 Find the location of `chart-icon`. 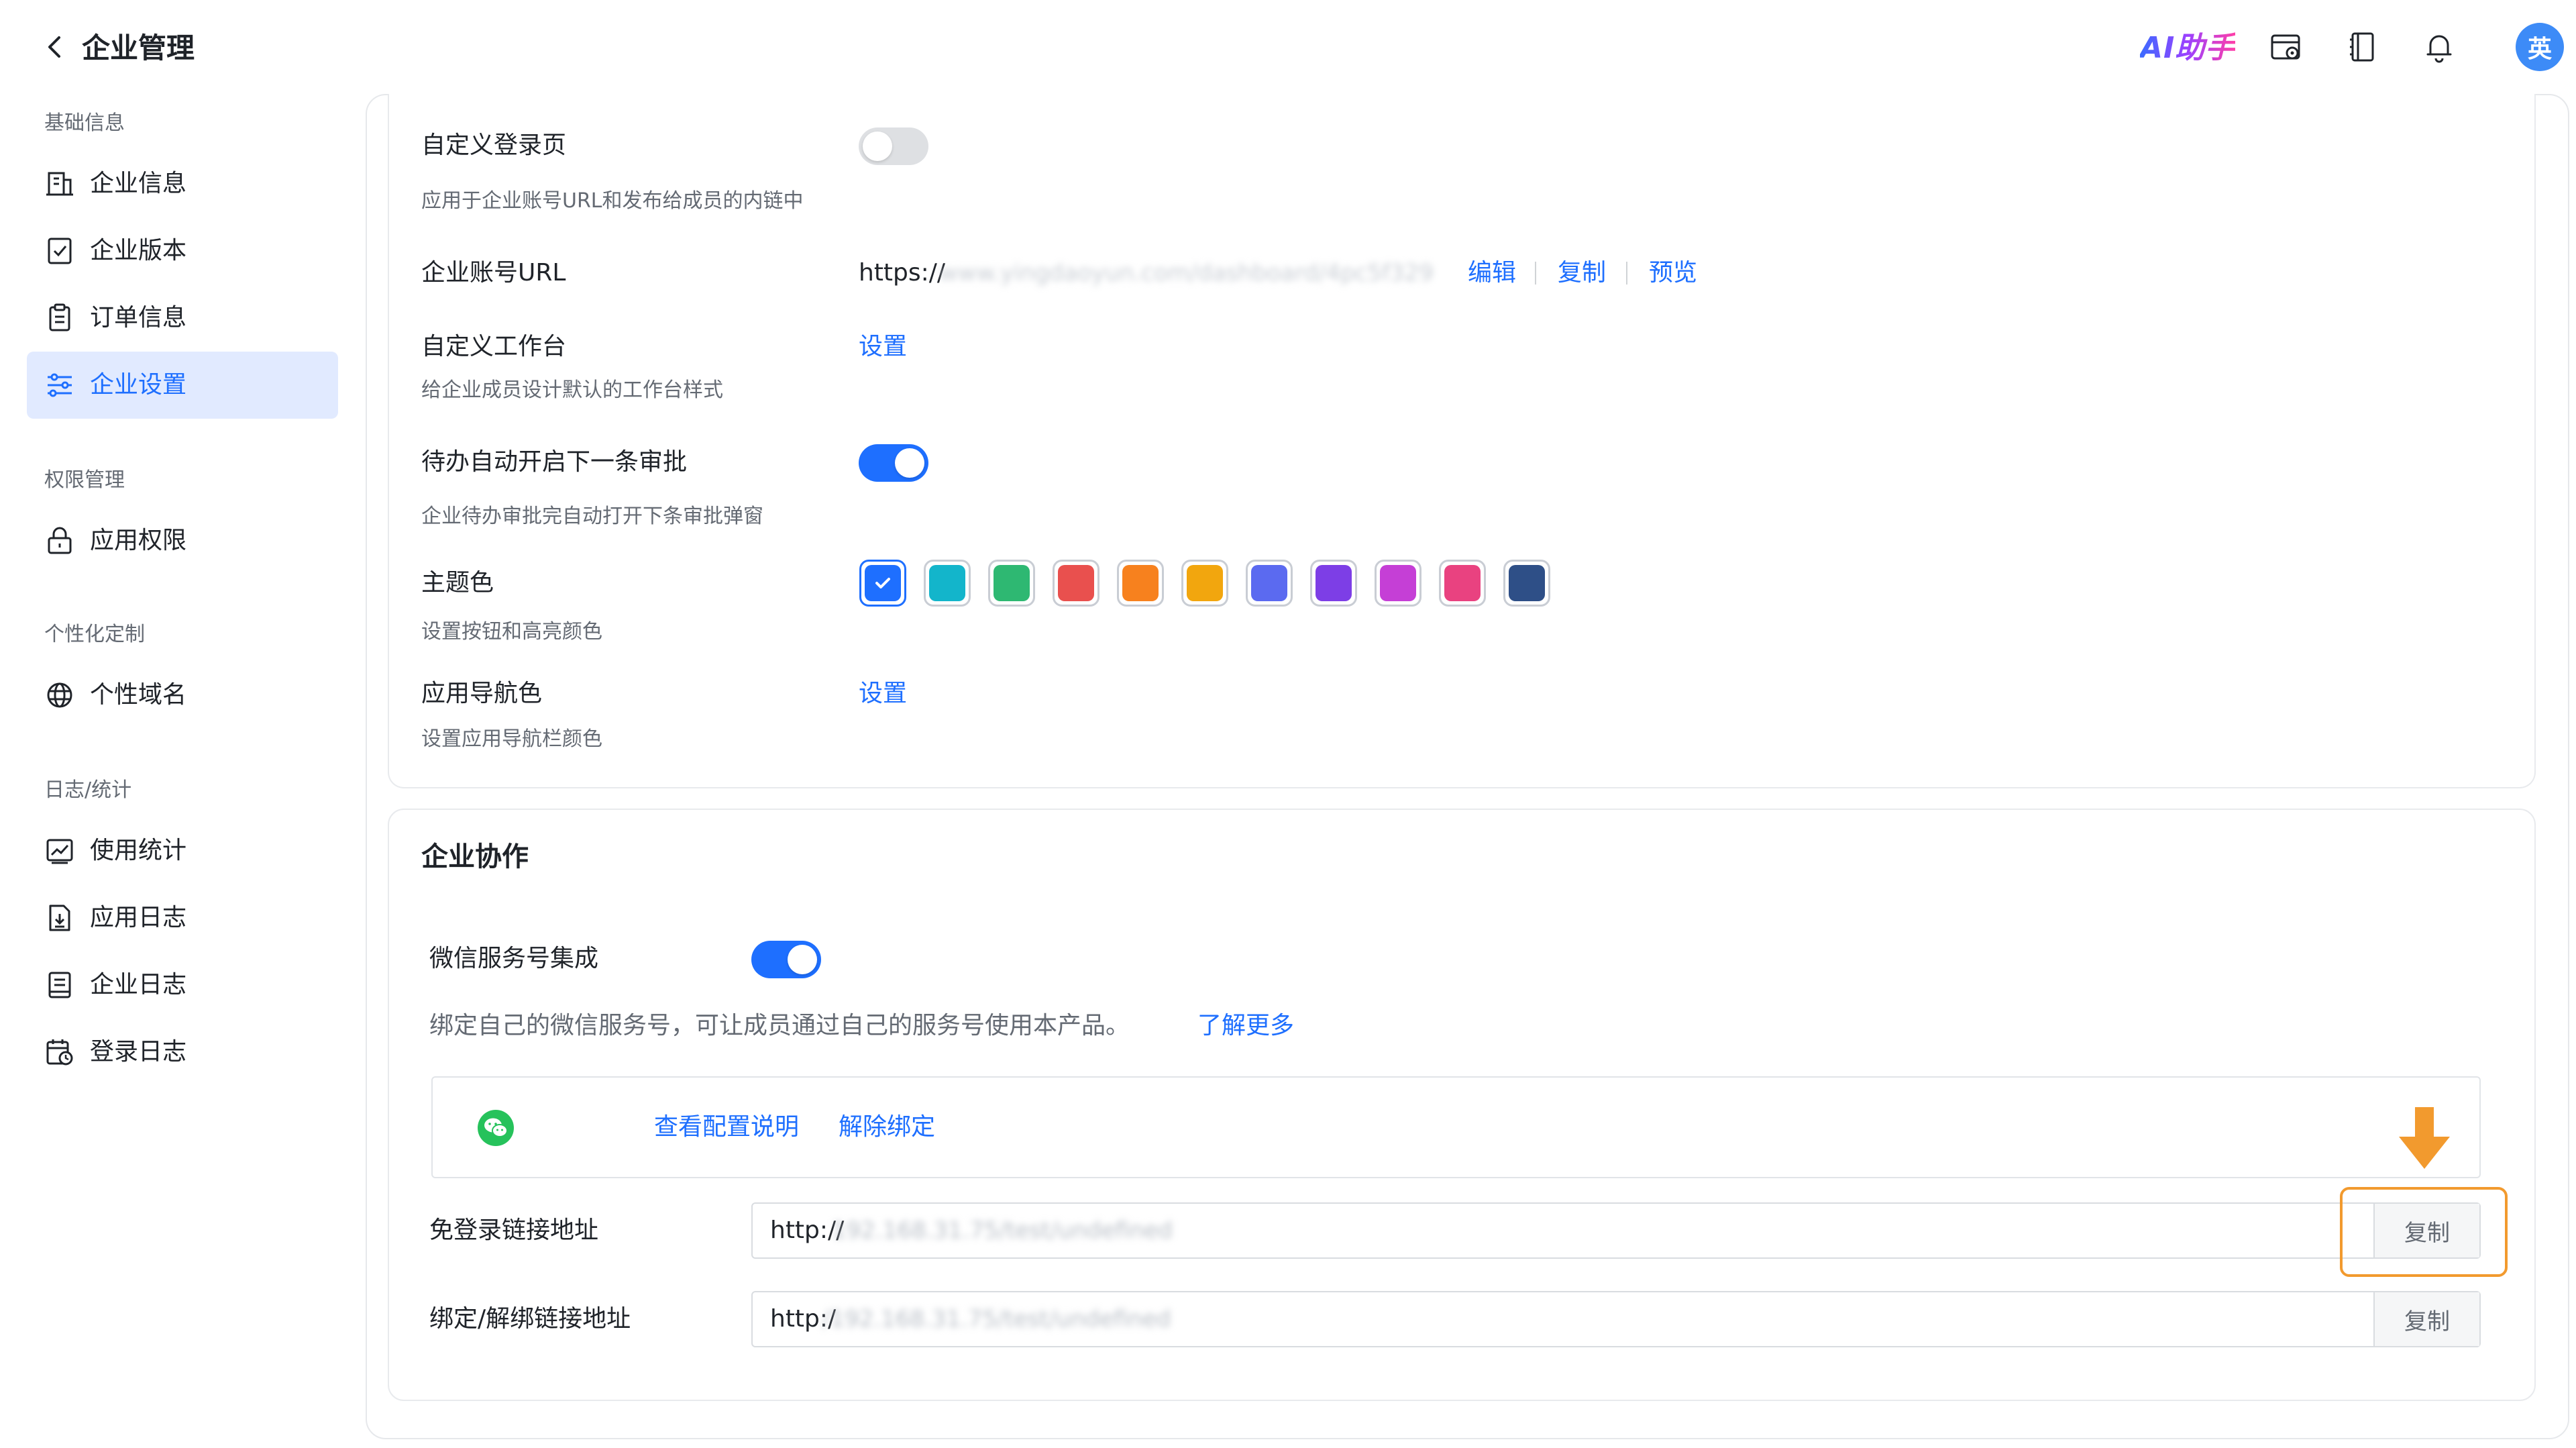

chart-icon is located at coordinates (59, 850).